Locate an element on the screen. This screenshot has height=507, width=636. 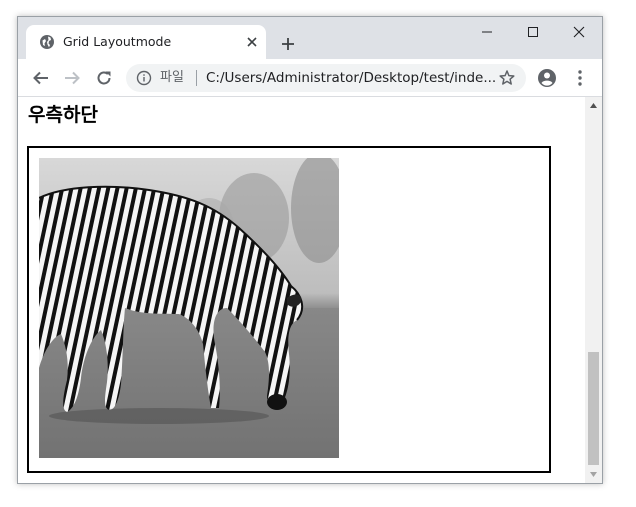
globe-icon is located at coordinates (47, 42).